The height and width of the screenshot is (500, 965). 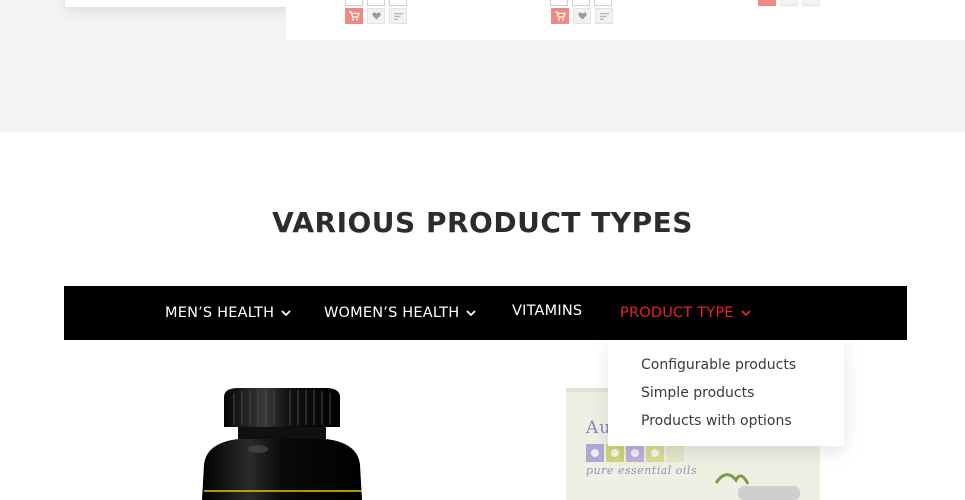 I want to click on menu-item-products-with-options: Products with options, so click(x=726, y=424).